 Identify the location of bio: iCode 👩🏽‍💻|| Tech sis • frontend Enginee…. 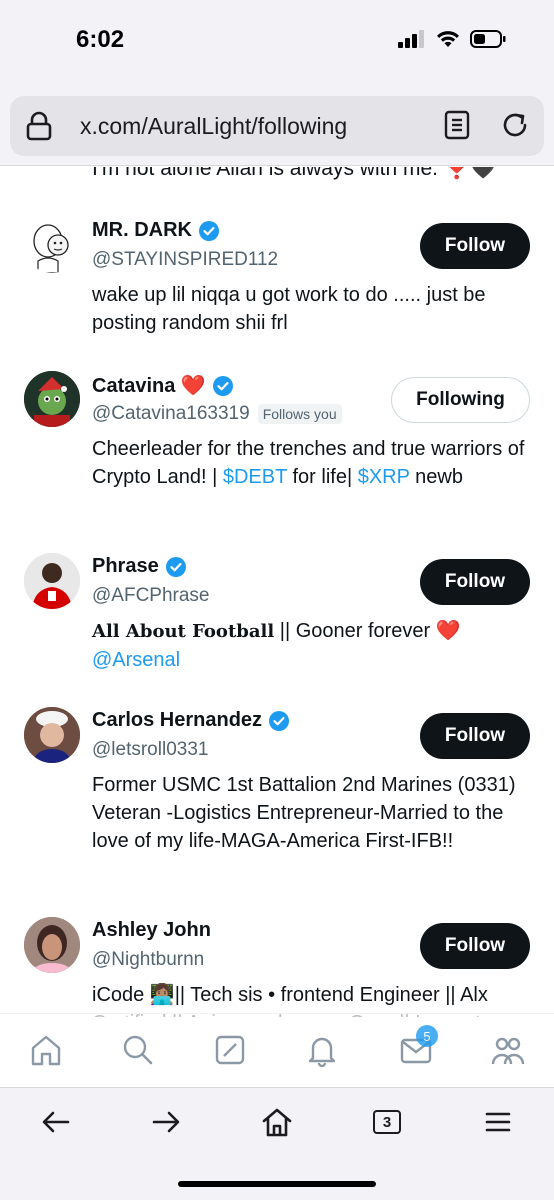
(298, 1000).